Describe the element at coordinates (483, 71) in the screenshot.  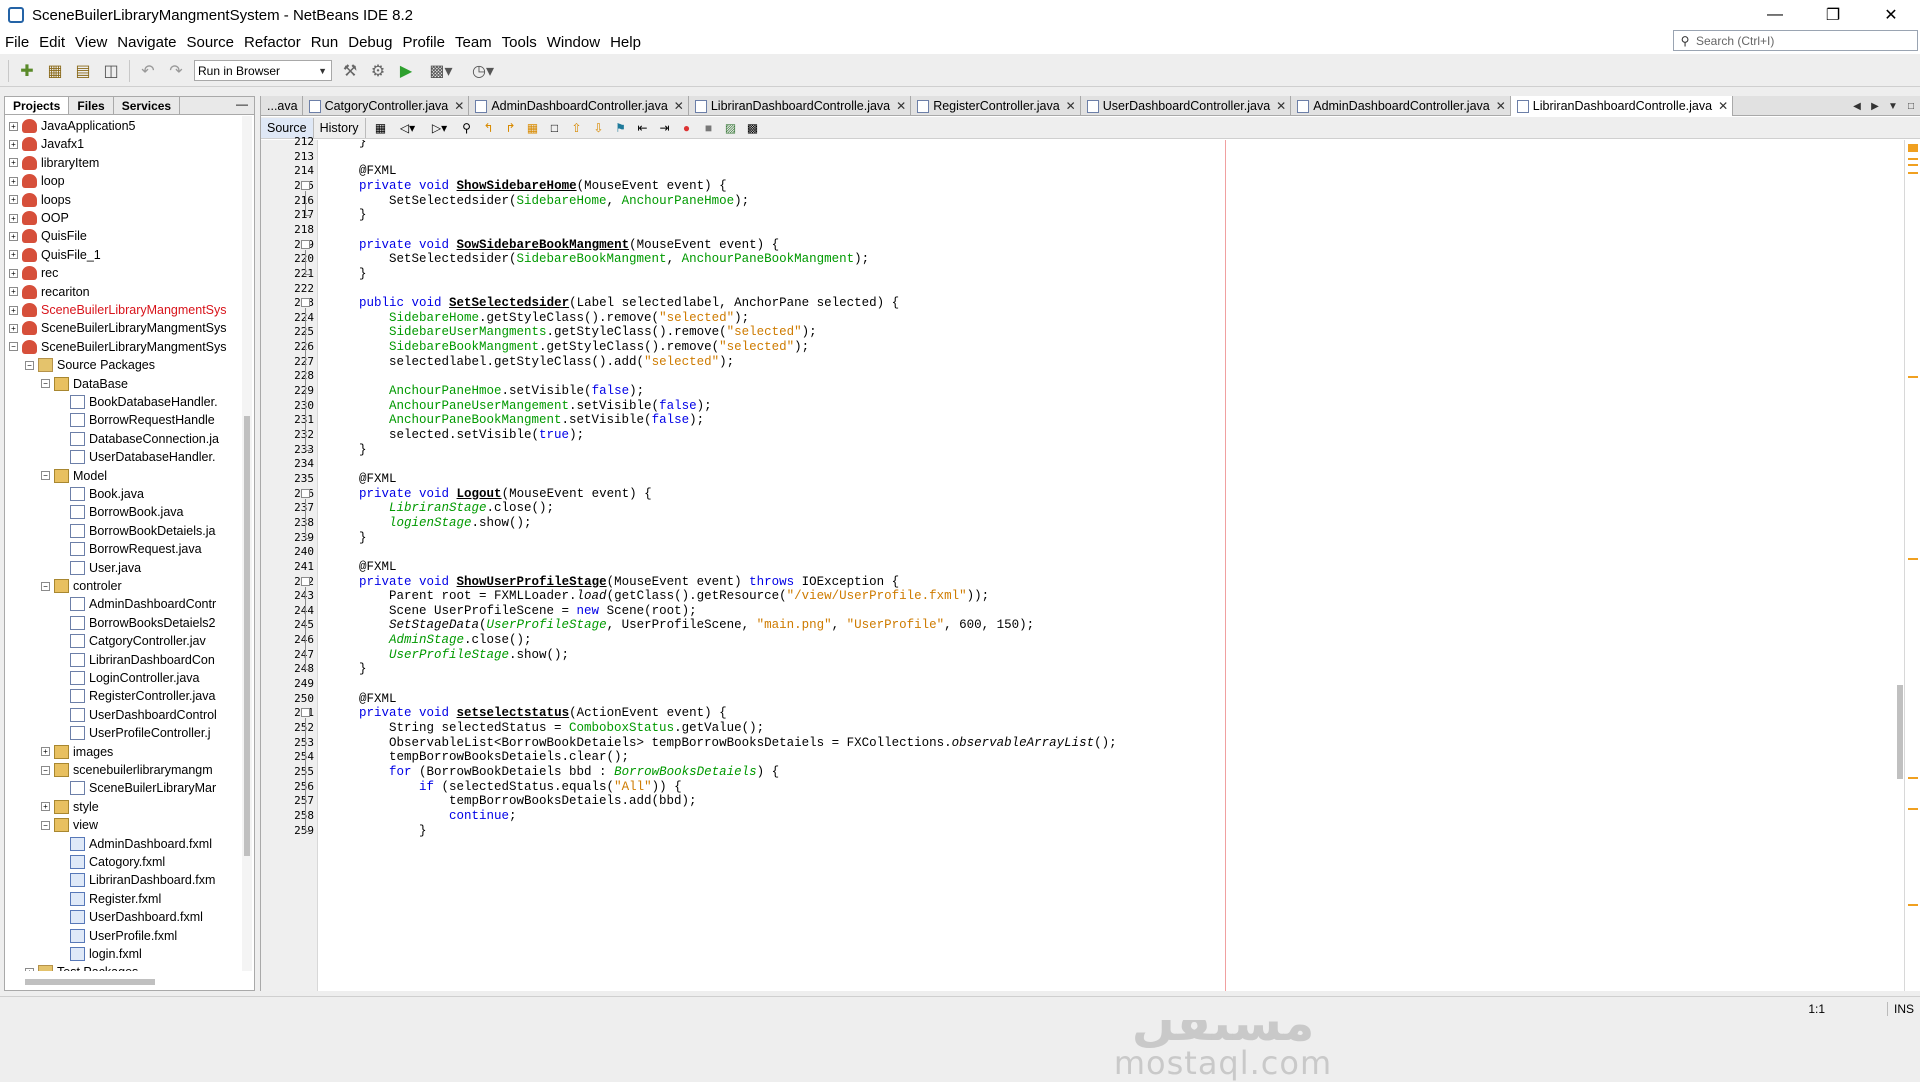
I see `profile-icon: ◷▾` at that location.